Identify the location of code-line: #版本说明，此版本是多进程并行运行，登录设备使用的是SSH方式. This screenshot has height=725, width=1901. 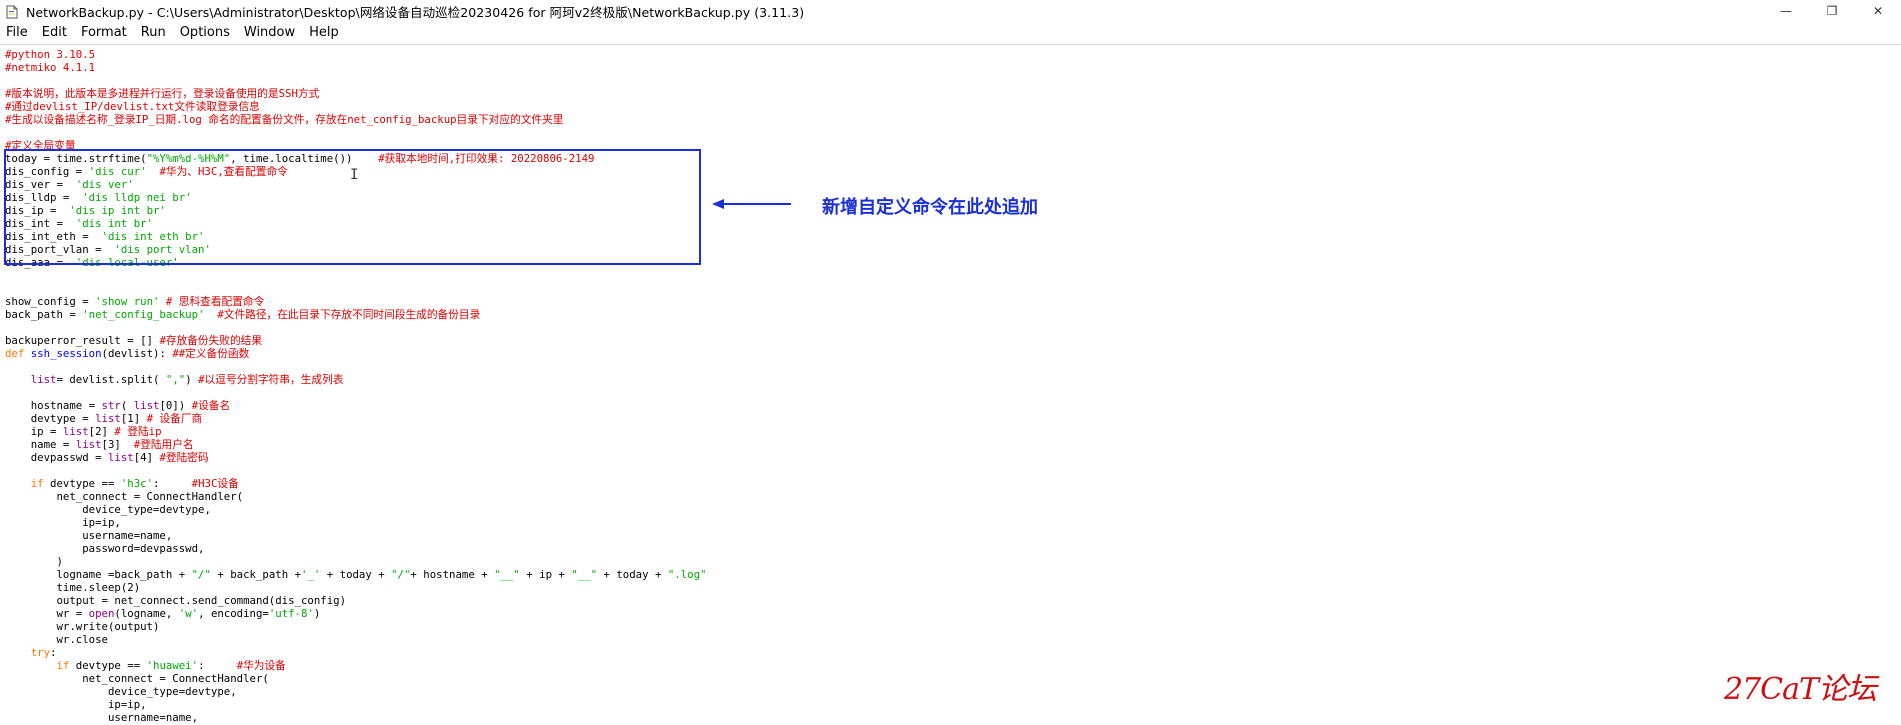
(162, 93).